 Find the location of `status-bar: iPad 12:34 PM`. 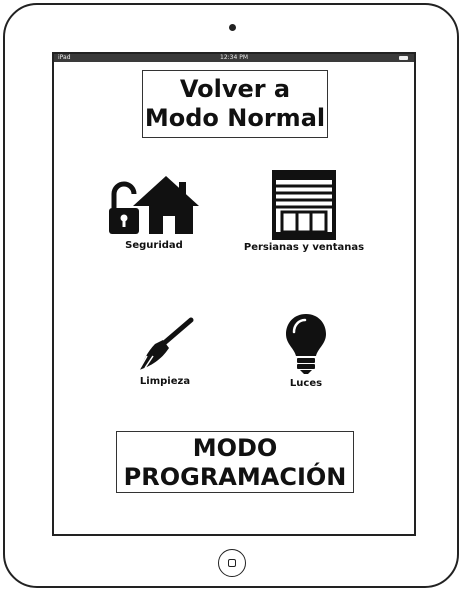

status-bar: iPad 12:34 PM is located at coordinates (234, 58).